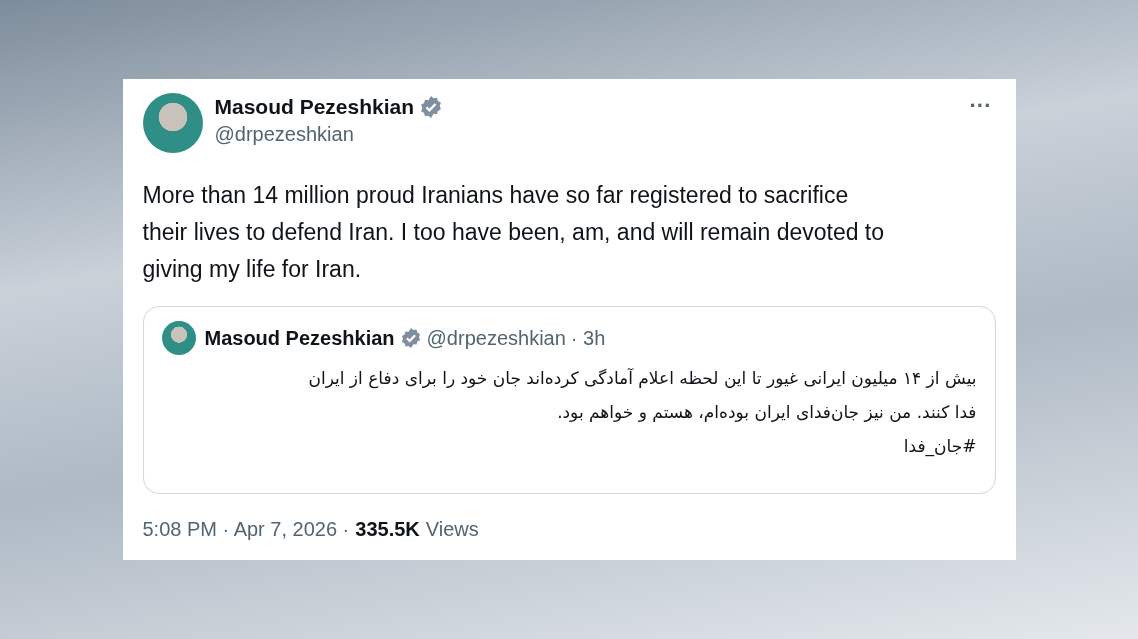  What do you see at coordinates (252, 269) in the screenshot?
I see `post-text-line: giving my life for Iran.` at bounding box center [252, 269].